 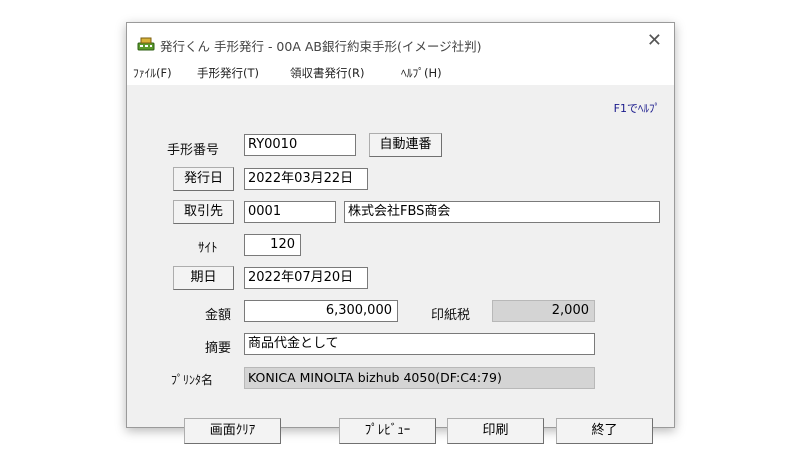 I want to click on menu-file: ﾌｧｲﾙ(F), so click(x=152, y=73).